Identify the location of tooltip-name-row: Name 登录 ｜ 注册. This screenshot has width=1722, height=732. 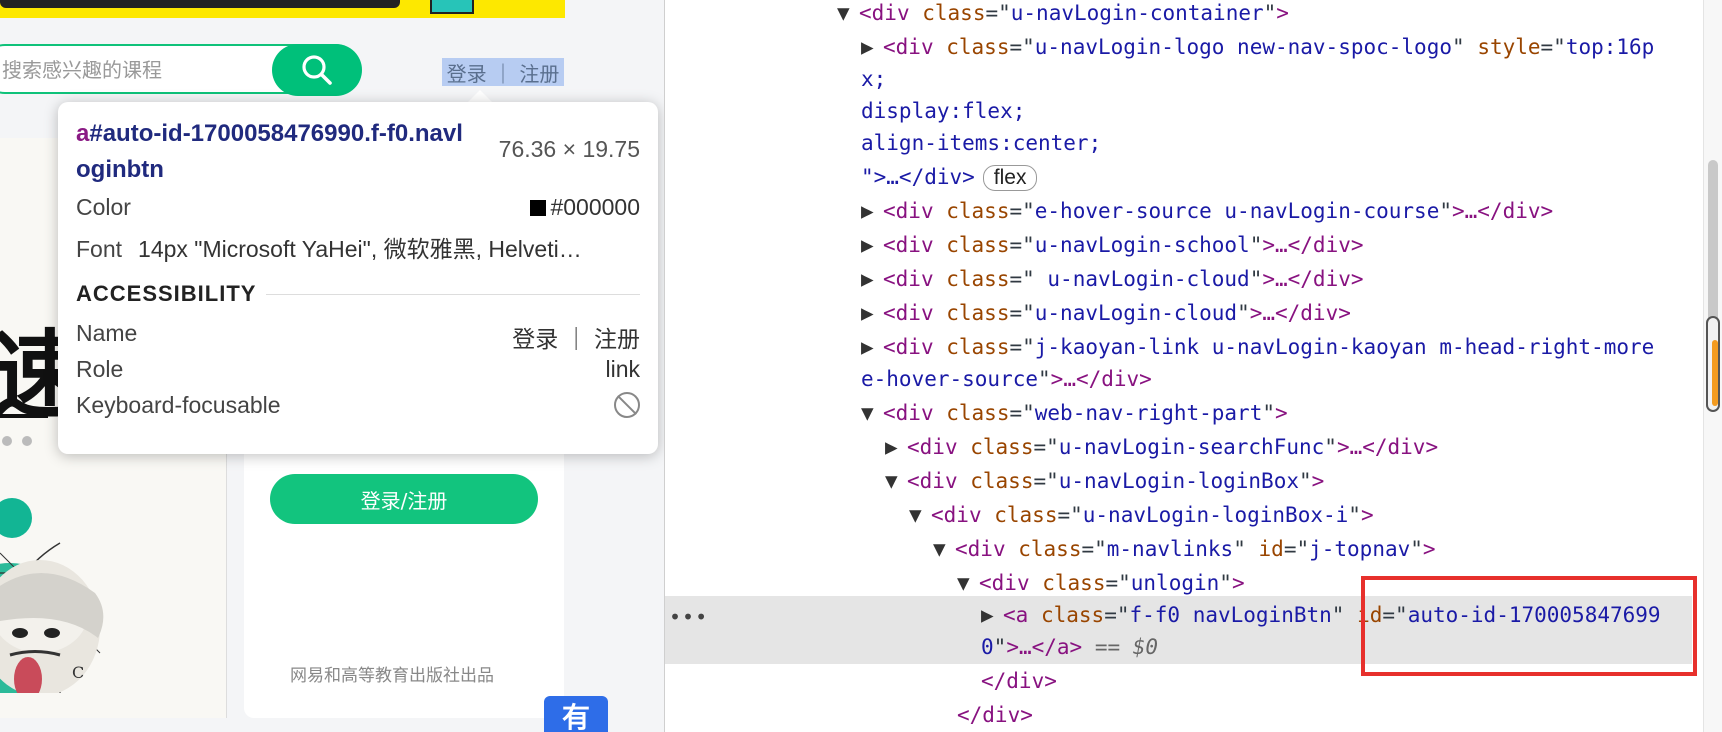
(358, 336).